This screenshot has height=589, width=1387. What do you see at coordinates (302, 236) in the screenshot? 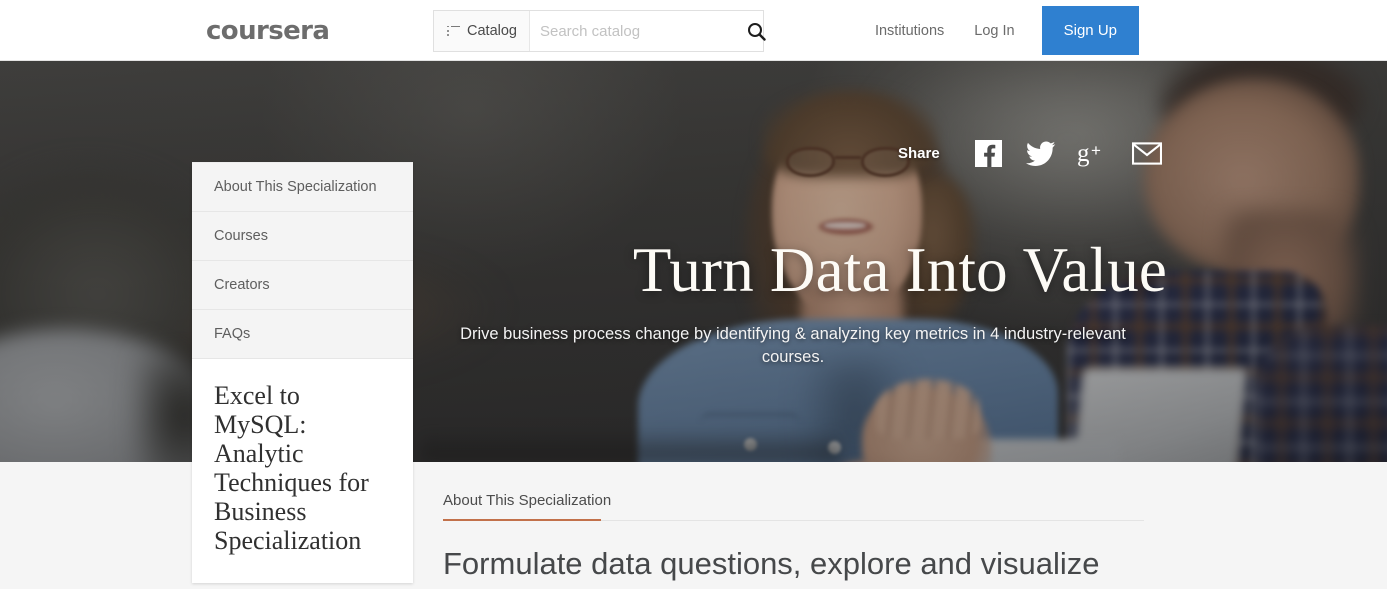
I see `sidebar-item-courses: Courses` at bounding box center [302, 236].